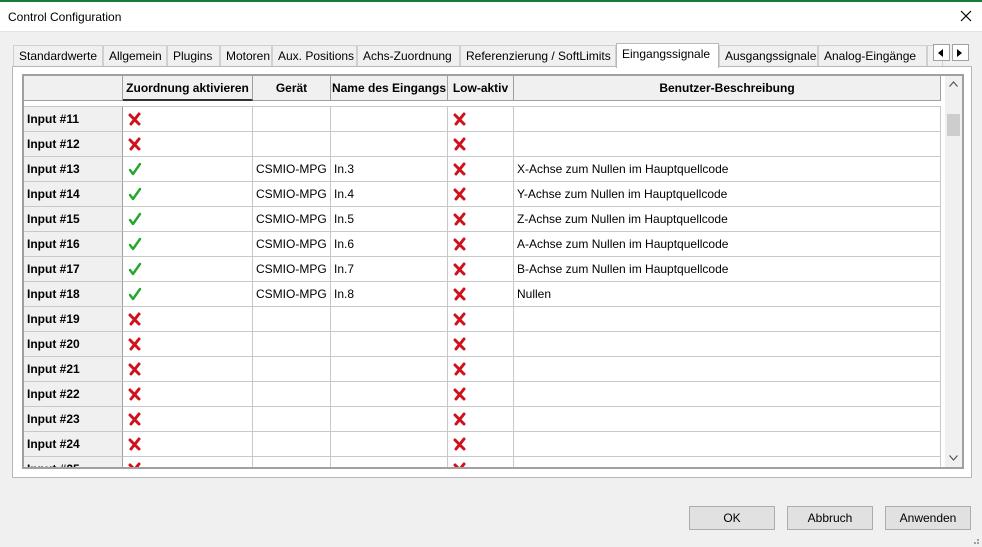 The width and height of the screenshot is (982, 547). Describe the element at coordinates (953, 458) in the screenshot. I see `scroll-down-button` at that location.